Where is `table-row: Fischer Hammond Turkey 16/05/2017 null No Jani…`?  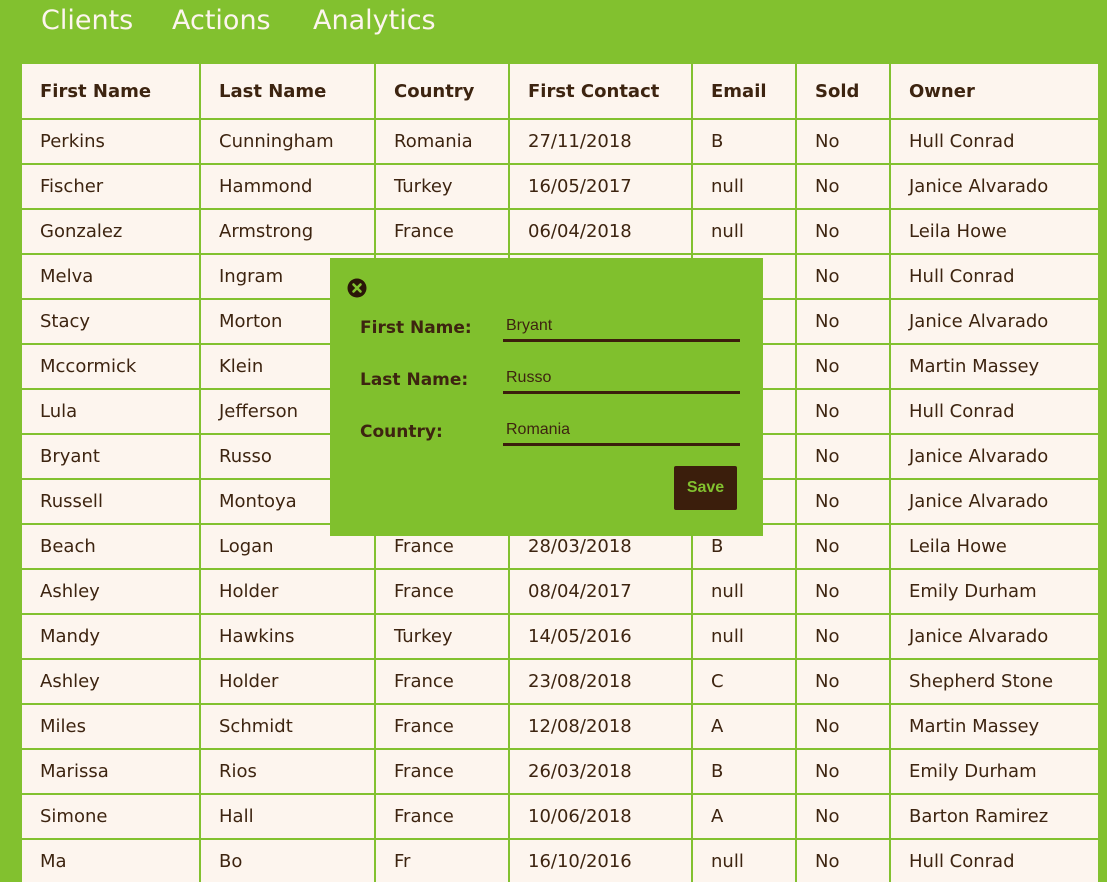
table-row: Fischer Hammond Turkey 16/05/2017 null No Jani… is located at coordinates (559, 186).